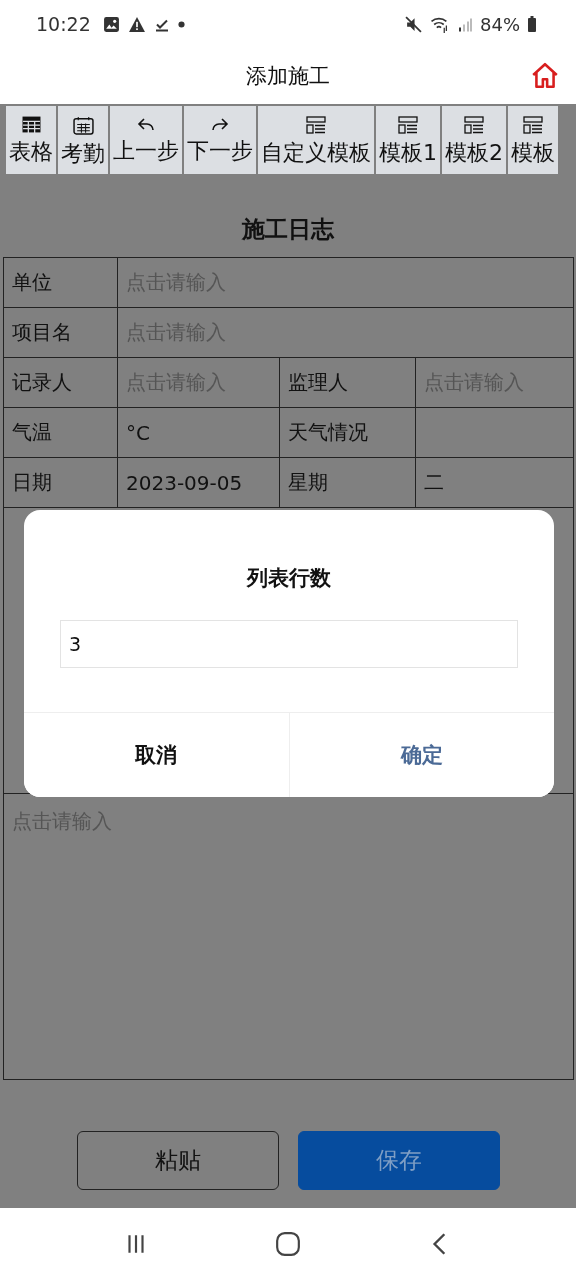 The image size is (576, 1280). What do you see at coordinates (136, 24) in the screenshot?
I see `warning-icon` at bounding box center [136, 24].